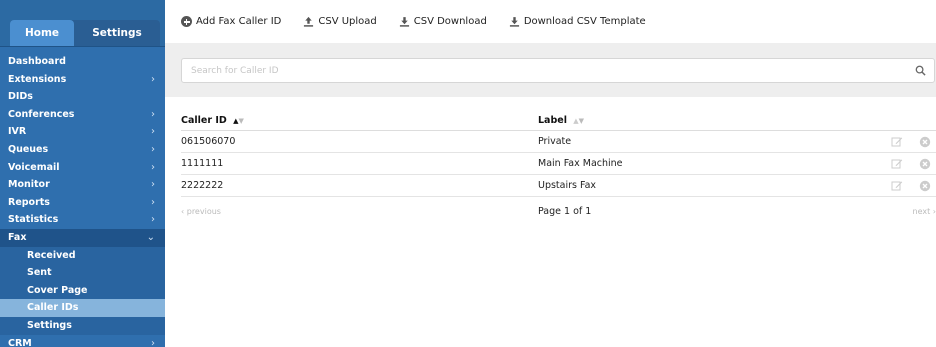 This screenshot has width=936, height=347. Describe the element at coordinates (41, 114) in the screenshot. I see `sidebar-item-label: Conferences` at that location.